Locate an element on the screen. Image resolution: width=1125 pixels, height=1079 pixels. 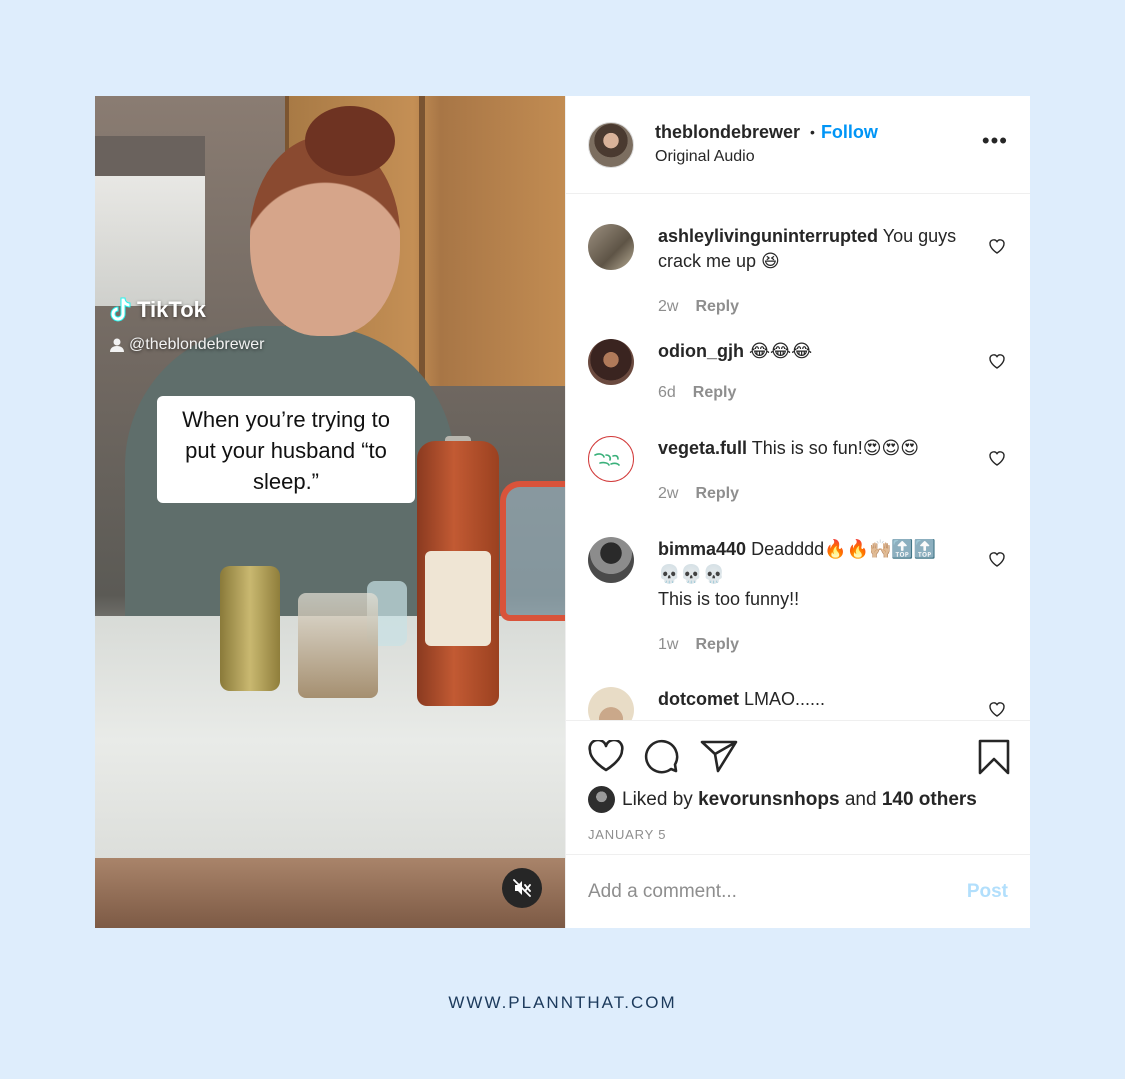
tiktok-brand-text: TikTok is located at coordinates (171, 309).